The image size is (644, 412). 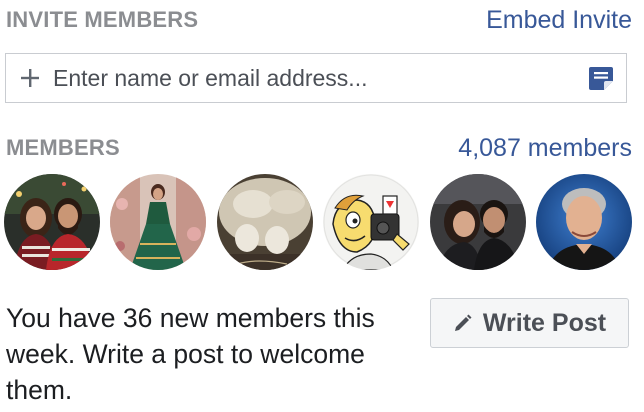 What do you see at coordinates (371, 222) in the screenshot?
I see `avatar-cartoon-camera` at bounding box center [371, 222].